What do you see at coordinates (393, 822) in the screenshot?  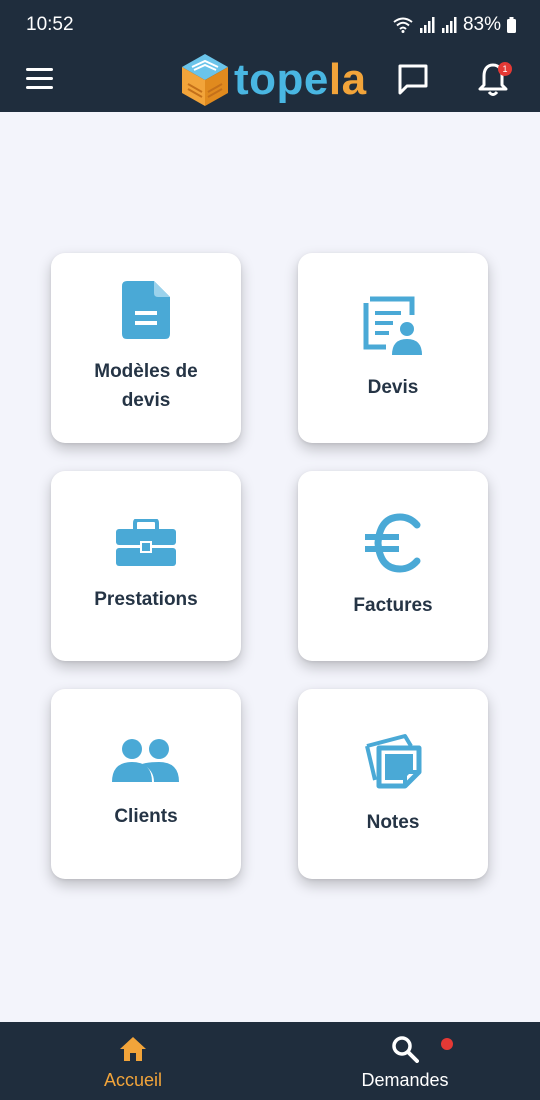 I see `card-label: Notes` at bounding box center [393, 822].